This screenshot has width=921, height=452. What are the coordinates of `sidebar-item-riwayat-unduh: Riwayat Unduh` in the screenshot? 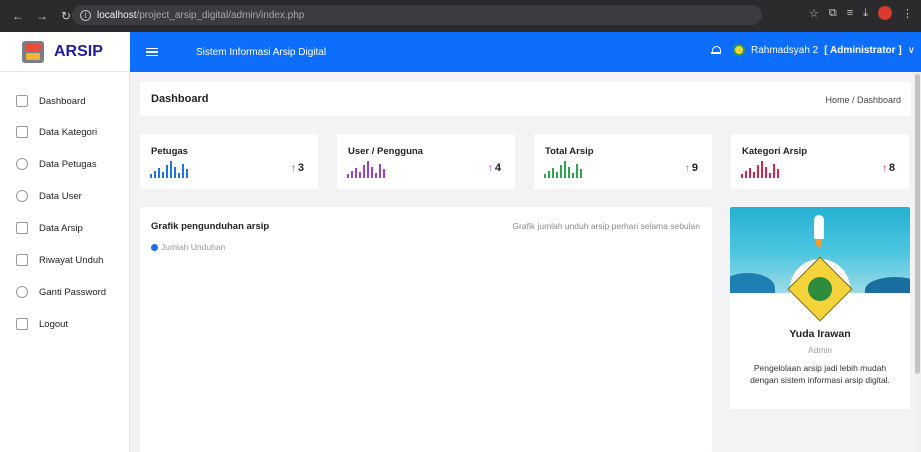 It's located at (59, 260).